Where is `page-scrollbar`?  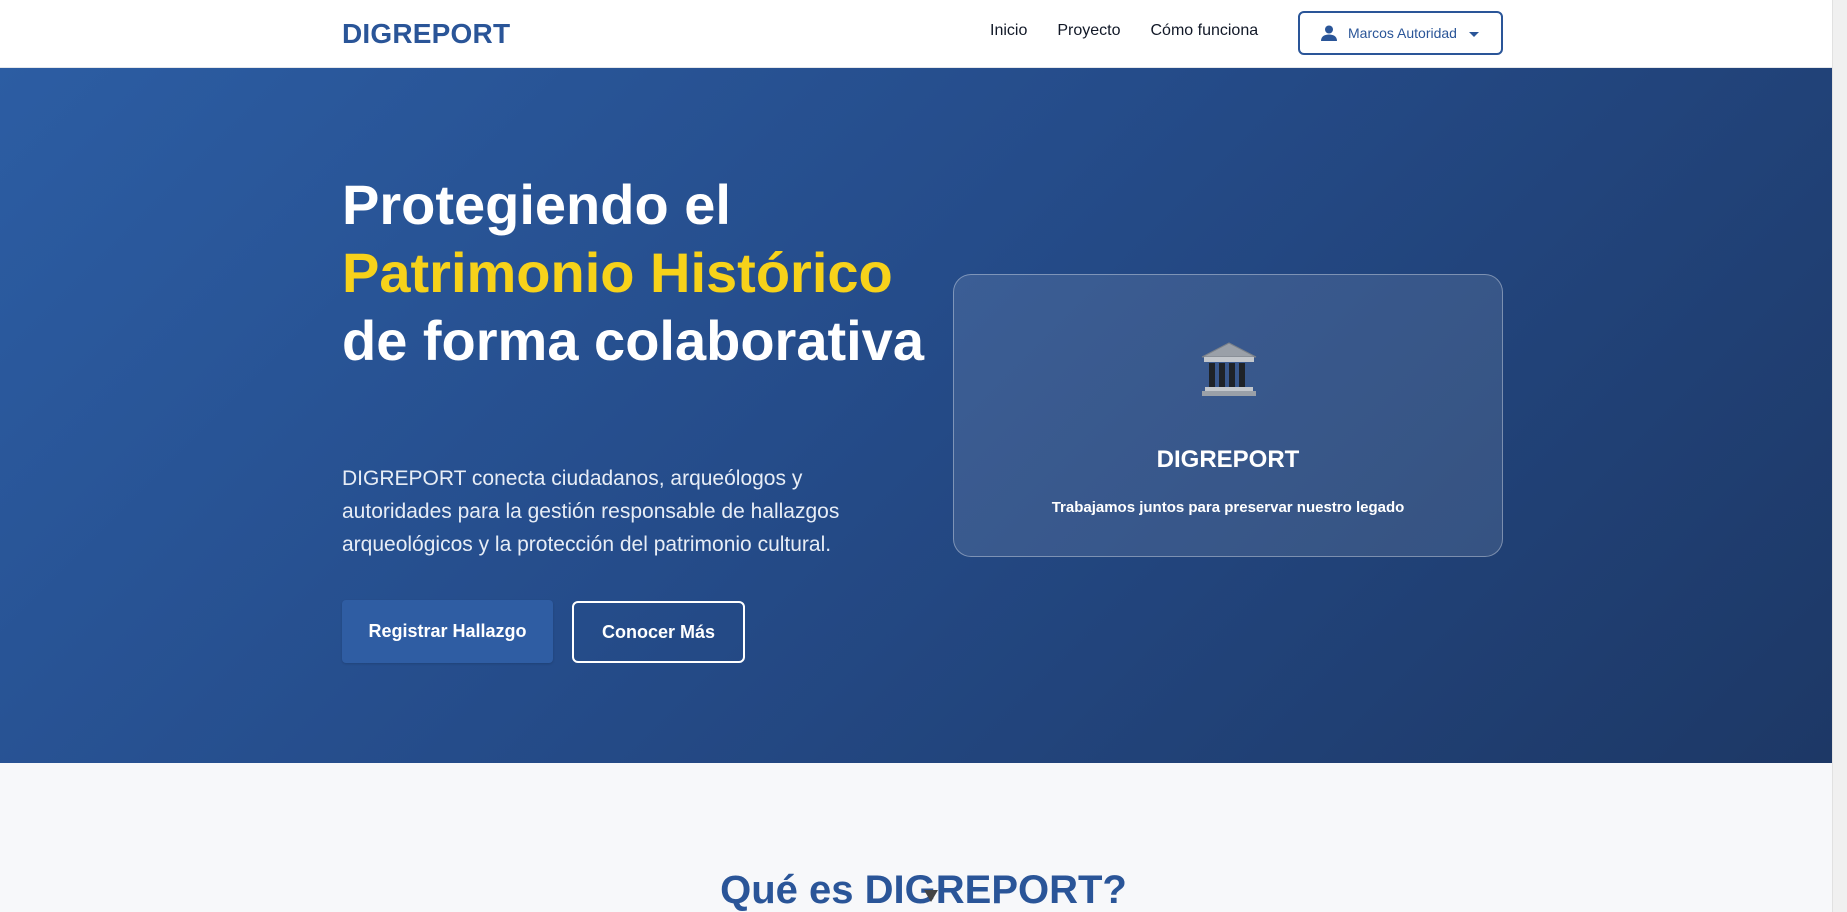 page-scrollbar is located at coordinates (1839, 456).